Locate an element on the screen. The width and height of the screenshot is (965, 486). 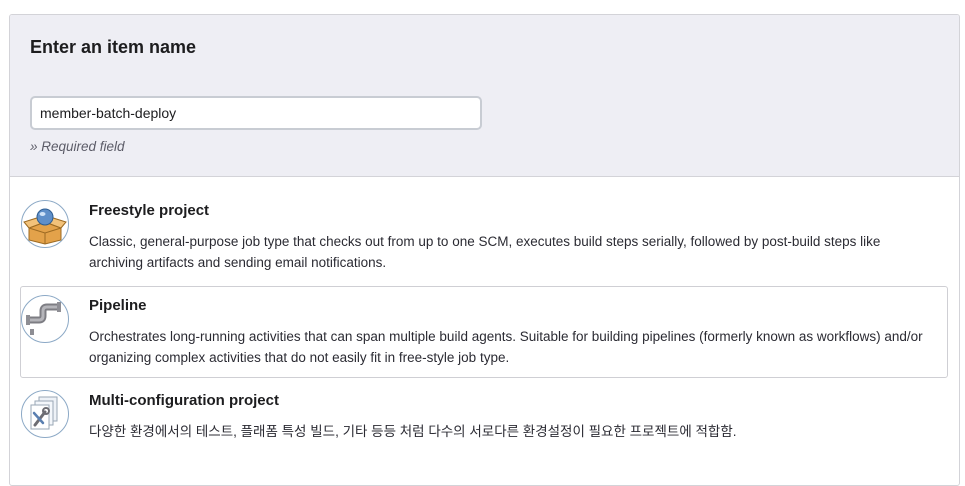
item-name-input is located at coordinates (256, 113).